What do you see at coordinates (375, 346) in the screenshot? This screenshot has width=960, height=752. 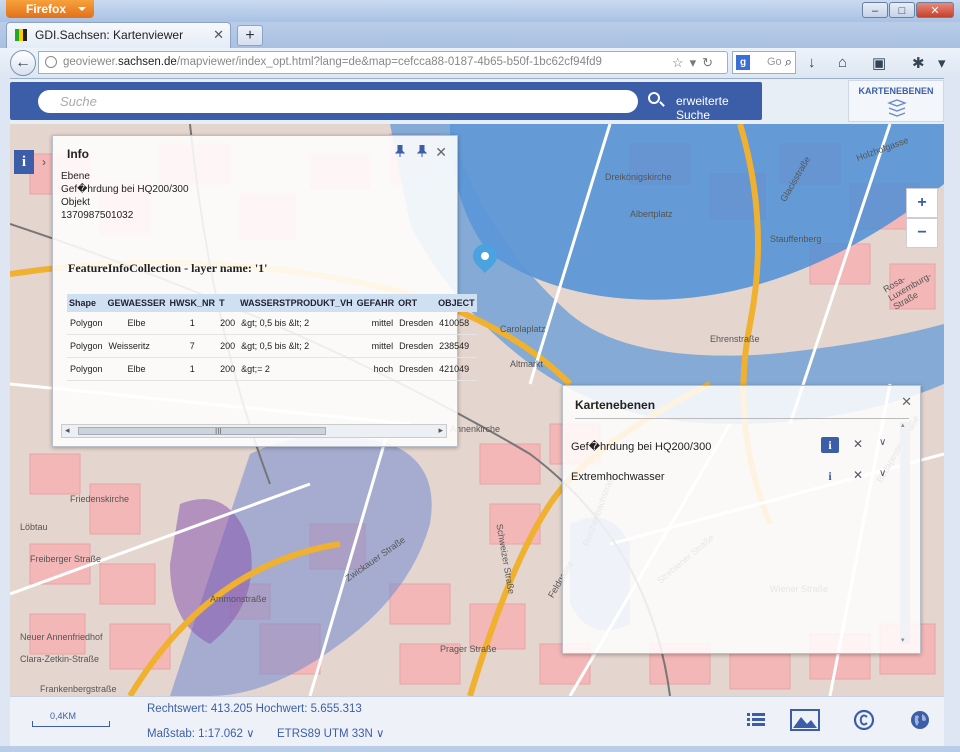 I see `table-cell: mittel` at bounding box center [375, 346].